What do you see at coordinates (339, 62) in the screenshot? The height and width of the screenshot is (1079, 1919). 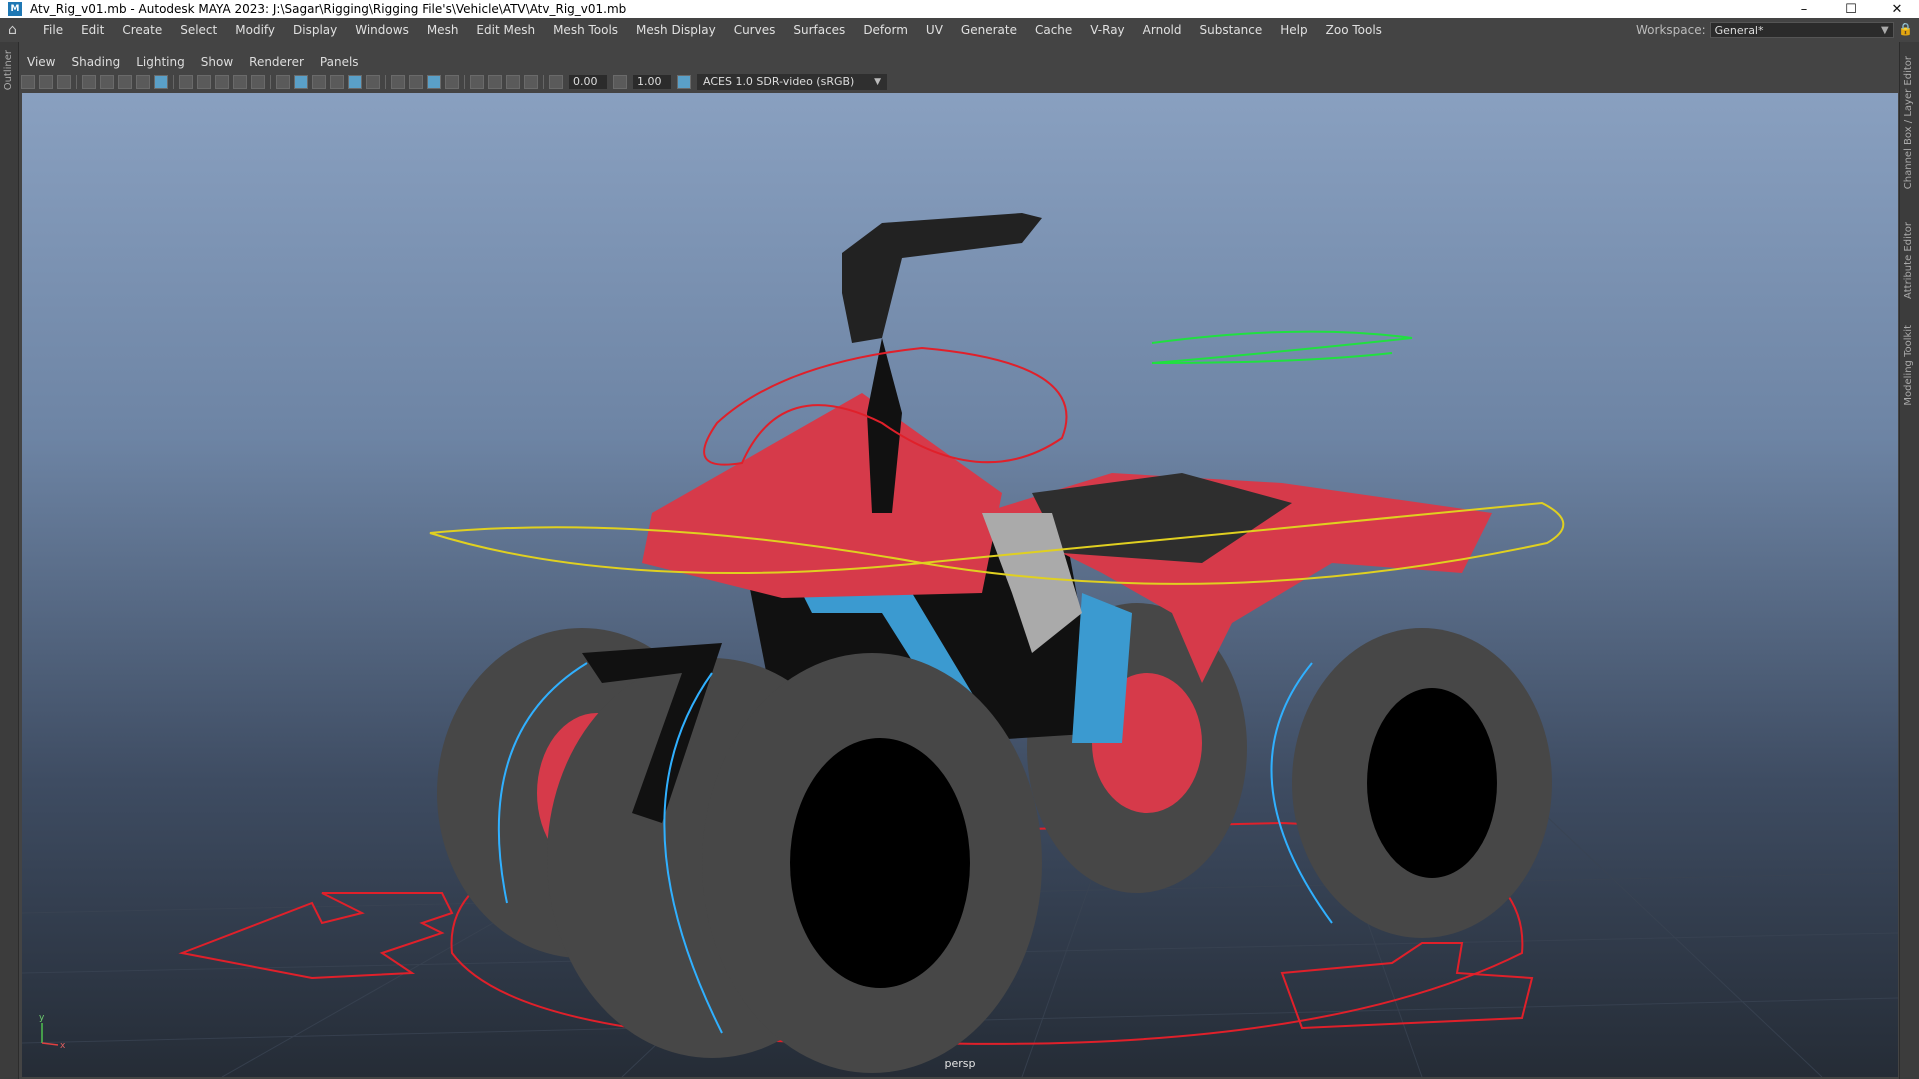 I see `panel-menu-panels: Panels` at bounding box center [339, 62].